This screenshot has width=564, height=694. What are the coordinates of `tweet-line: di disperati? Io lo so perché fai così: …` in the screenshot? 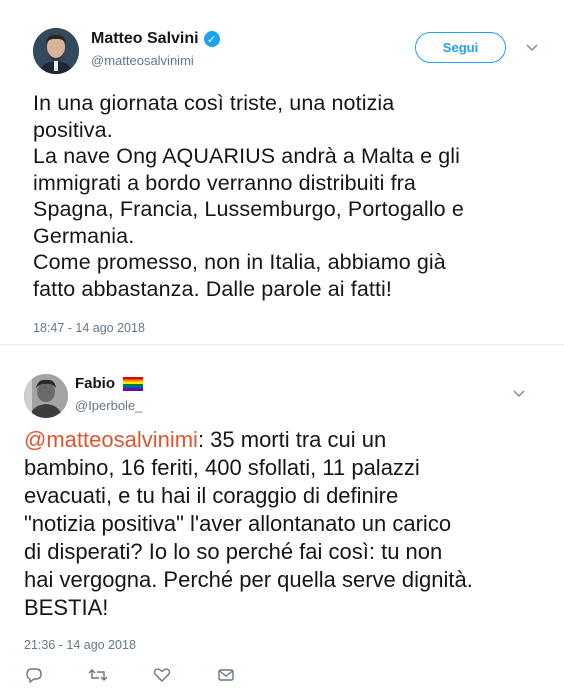 It's located at (233, 551).